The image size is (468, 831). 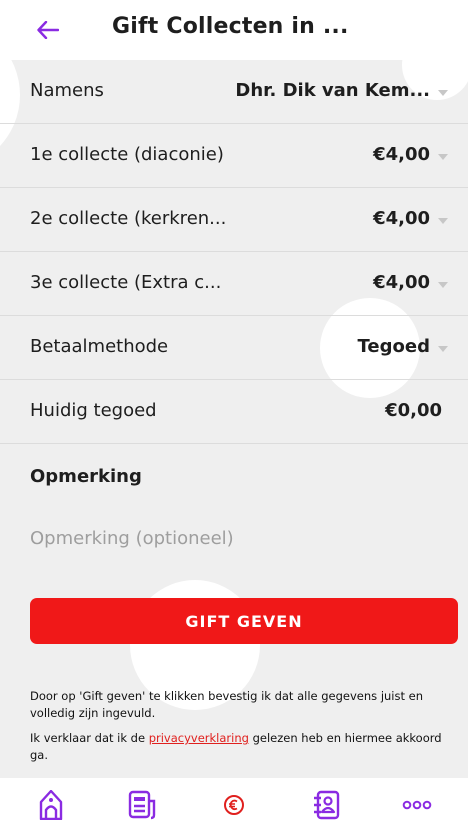 I want to click on tab-more, so click(x=417, y=805).